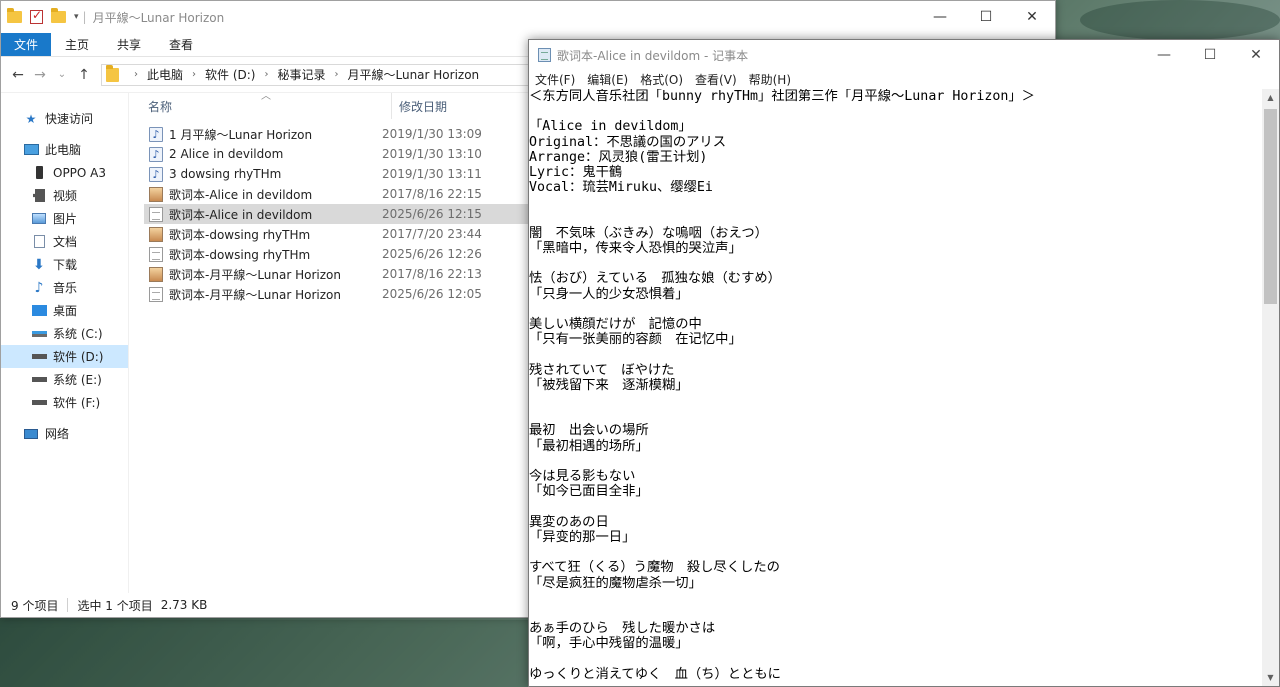  Describe the element at coordinates (432, 154) in the screenshot. I see `file-date: 2019/1/30 13:10` at that location.